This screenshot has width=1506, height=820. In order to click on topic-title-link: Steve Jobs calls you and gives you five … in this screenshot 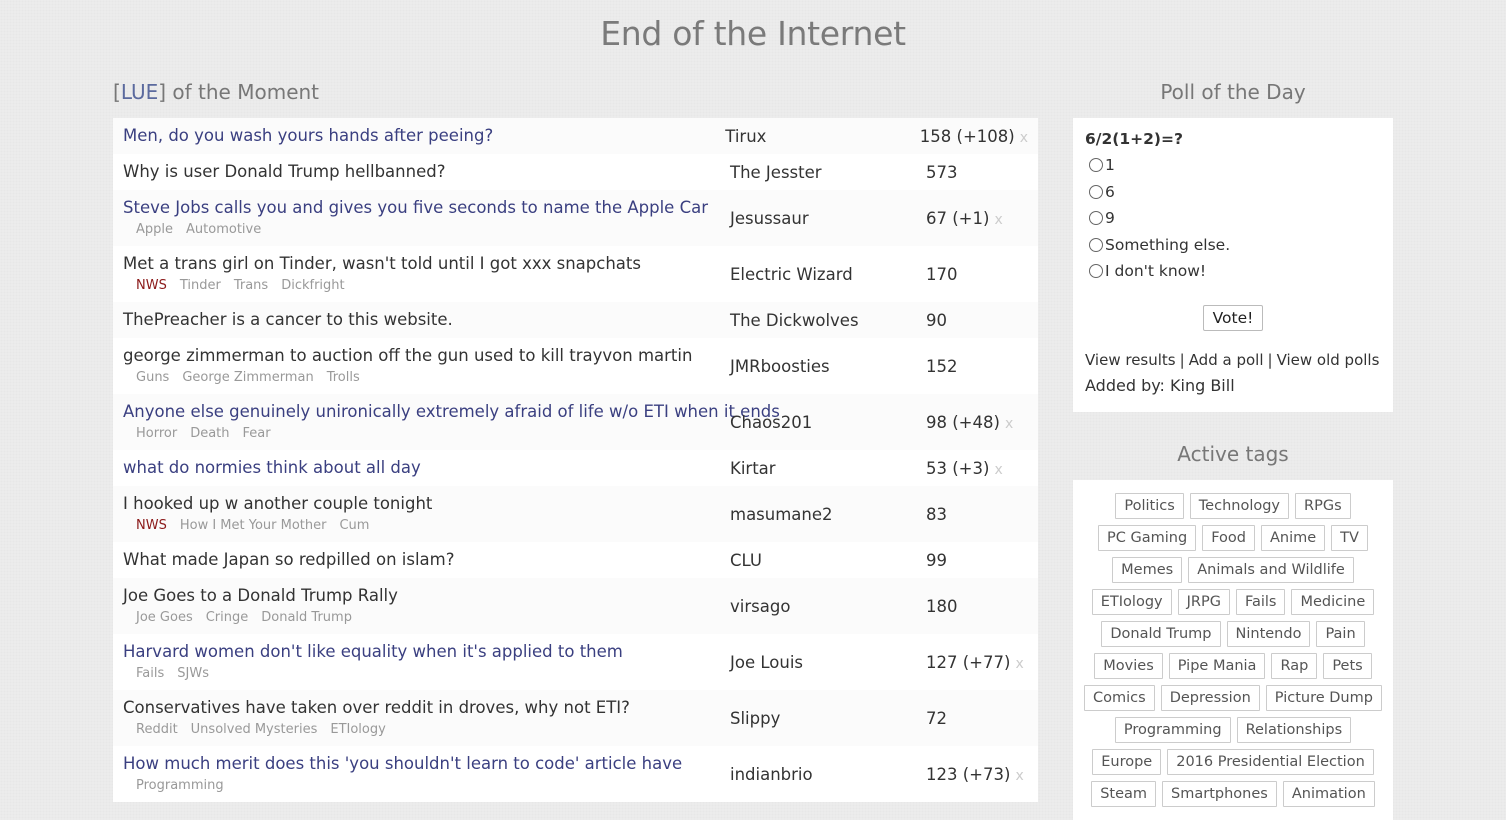, I will do `click(426, 208)`.